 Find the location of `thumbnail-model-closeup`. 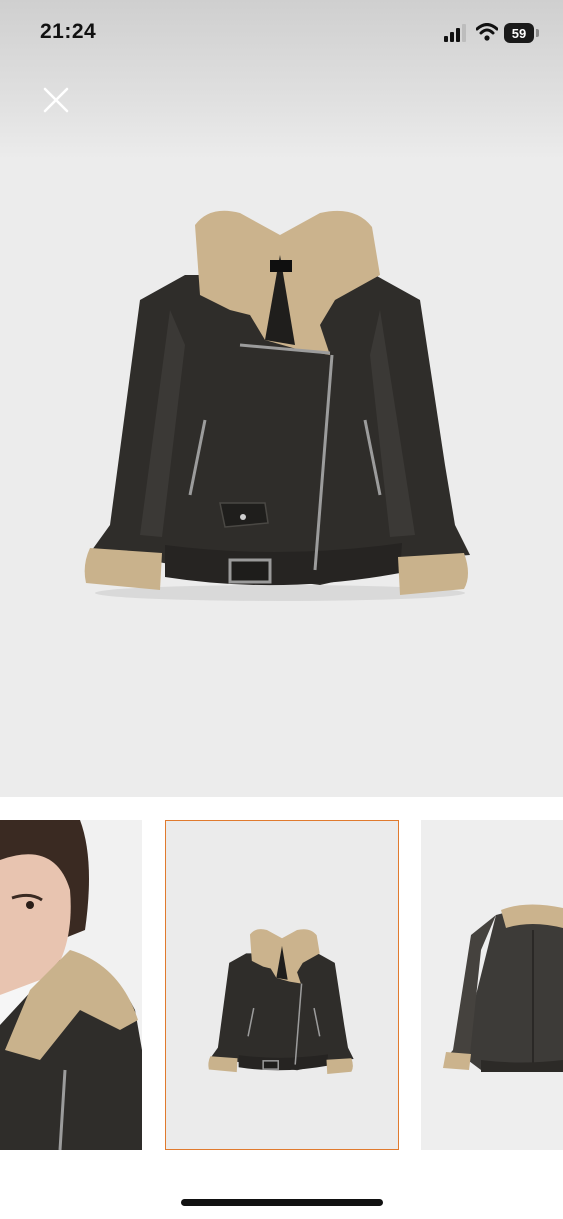

thumbnail-model-closeup is located at coordinates (71, 985).